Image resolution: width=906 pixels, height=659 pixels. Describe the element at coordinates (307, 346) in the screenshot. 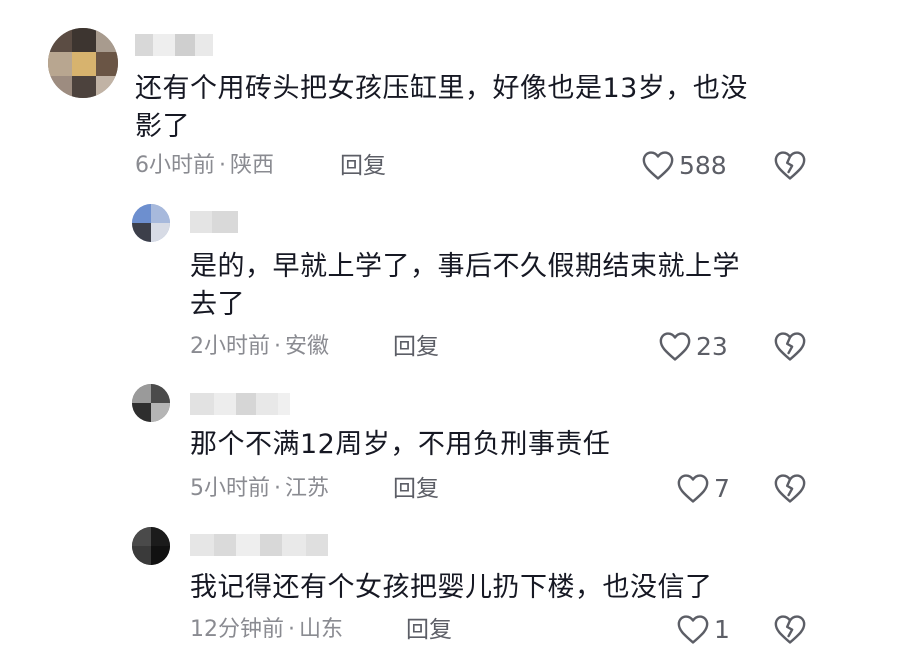

I see `comment-location: 安徽` at that location.